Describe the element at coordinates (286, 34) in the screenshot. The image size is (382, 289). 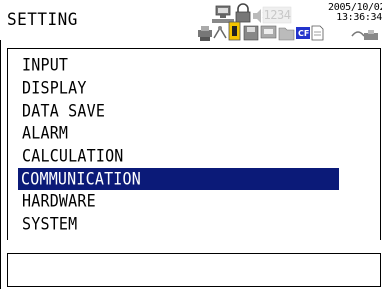
I see `folder-icon` at that location.